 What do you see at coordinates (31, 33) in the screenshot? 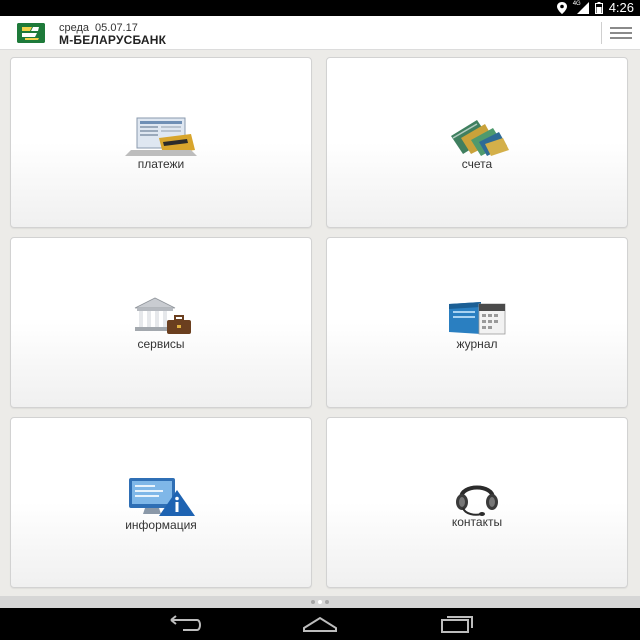
I see `belarusbank-logo` at bounding box center [31, 33].